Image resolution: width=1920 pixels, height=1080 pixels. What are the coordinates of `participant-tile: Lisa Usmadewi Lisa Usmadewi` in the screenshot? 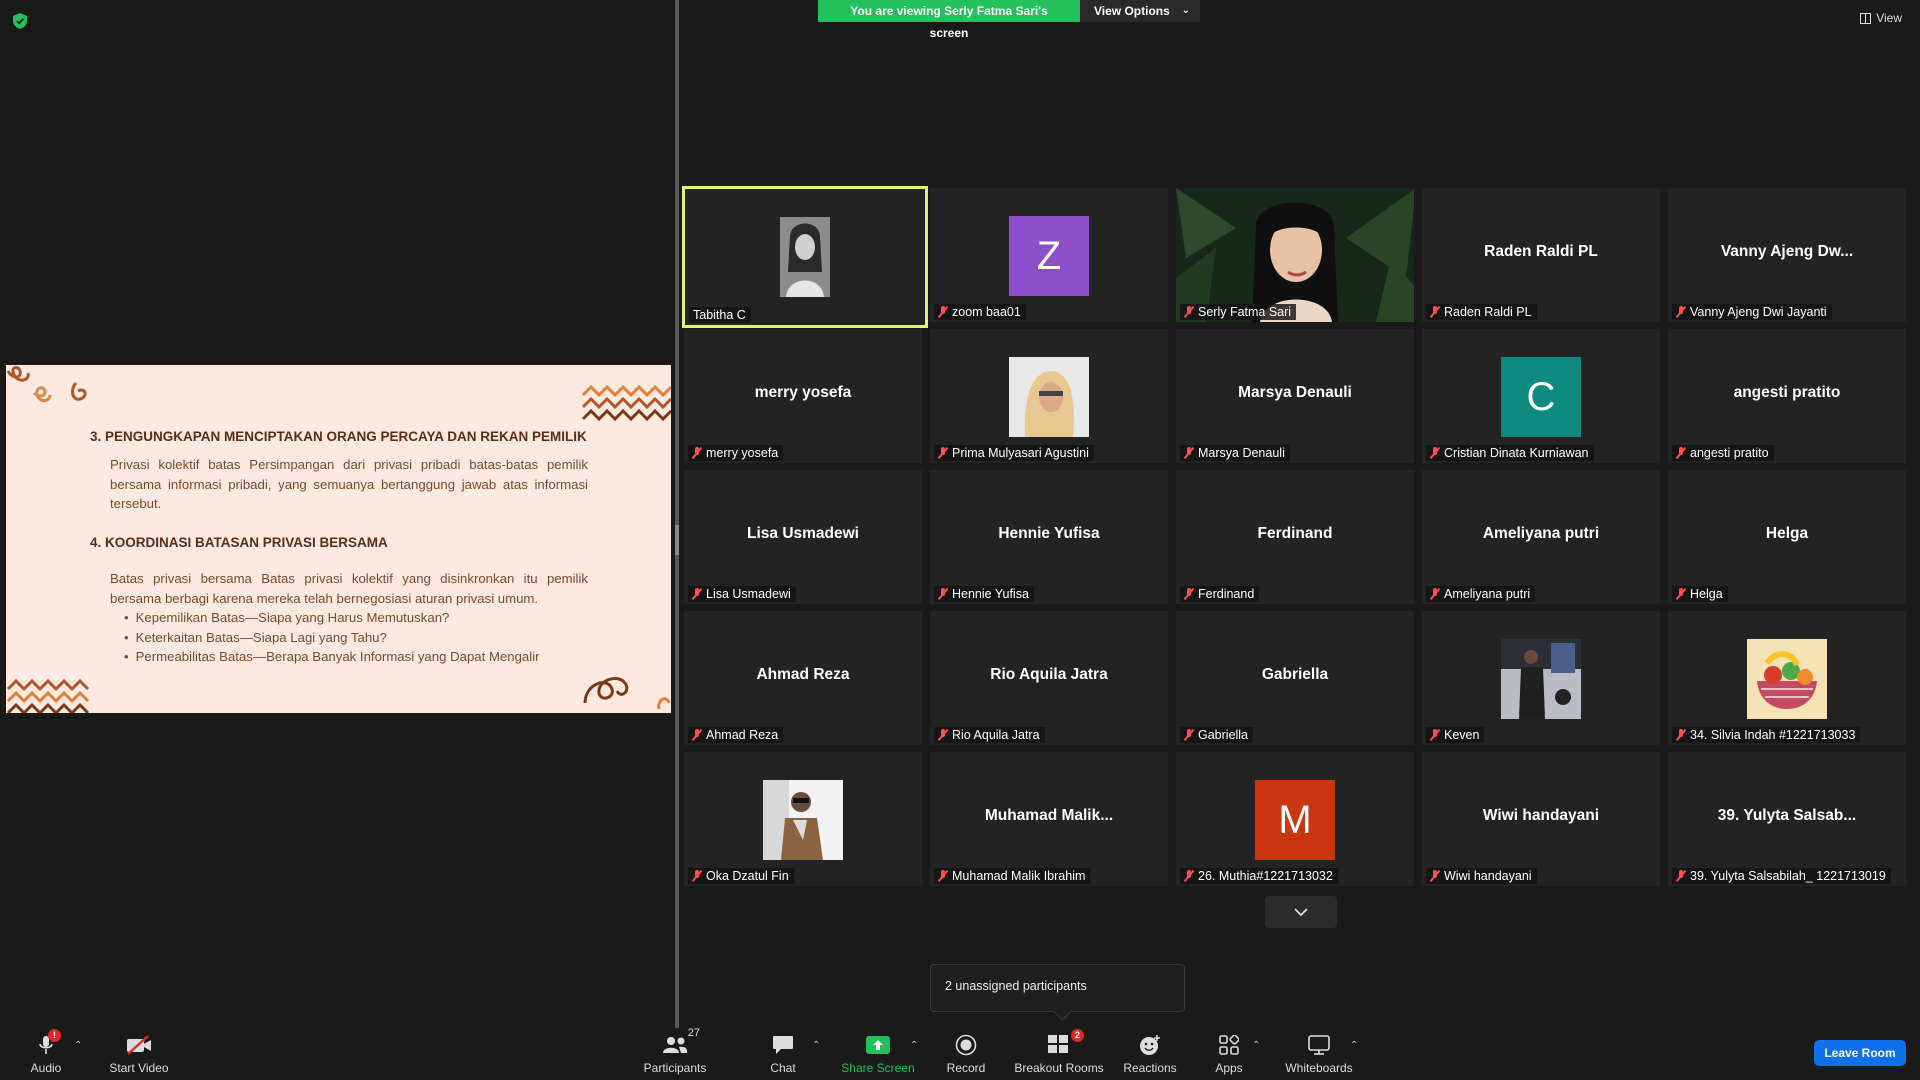 It's located at (803, 537).